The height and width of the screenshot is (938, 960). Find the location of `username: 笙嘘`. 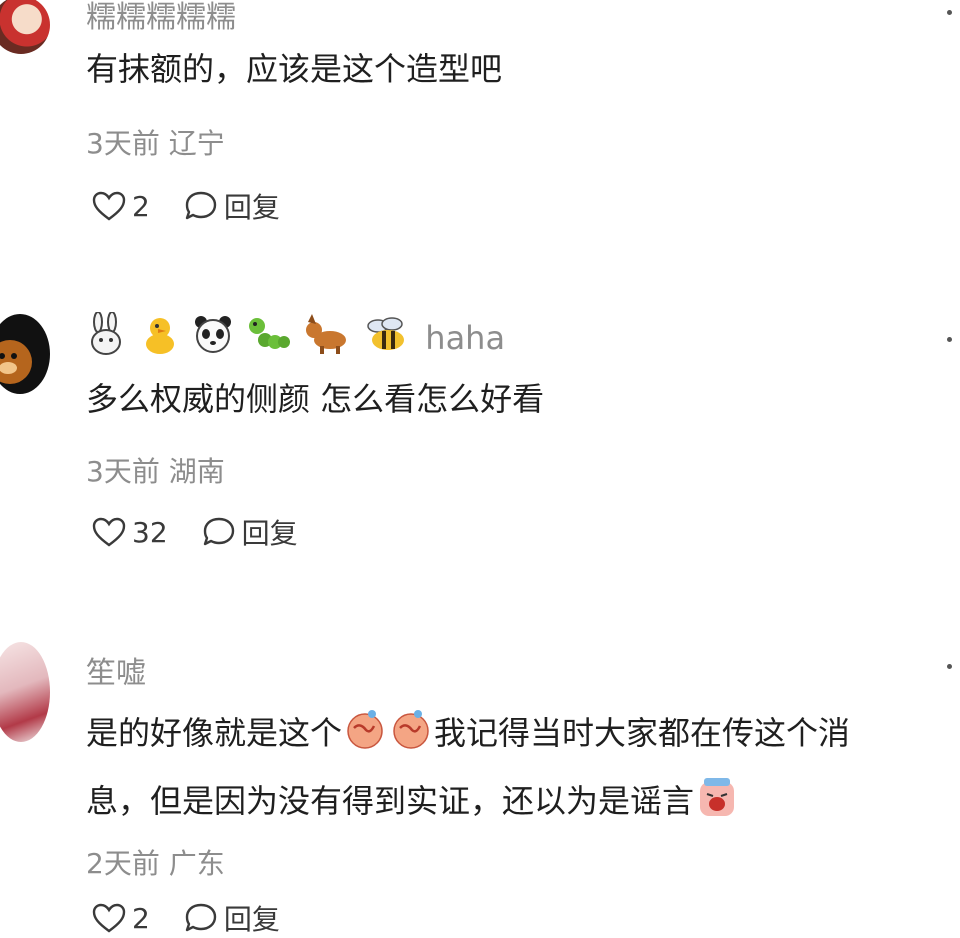

username: 笙嘘 is located at coordinates (116, 670).